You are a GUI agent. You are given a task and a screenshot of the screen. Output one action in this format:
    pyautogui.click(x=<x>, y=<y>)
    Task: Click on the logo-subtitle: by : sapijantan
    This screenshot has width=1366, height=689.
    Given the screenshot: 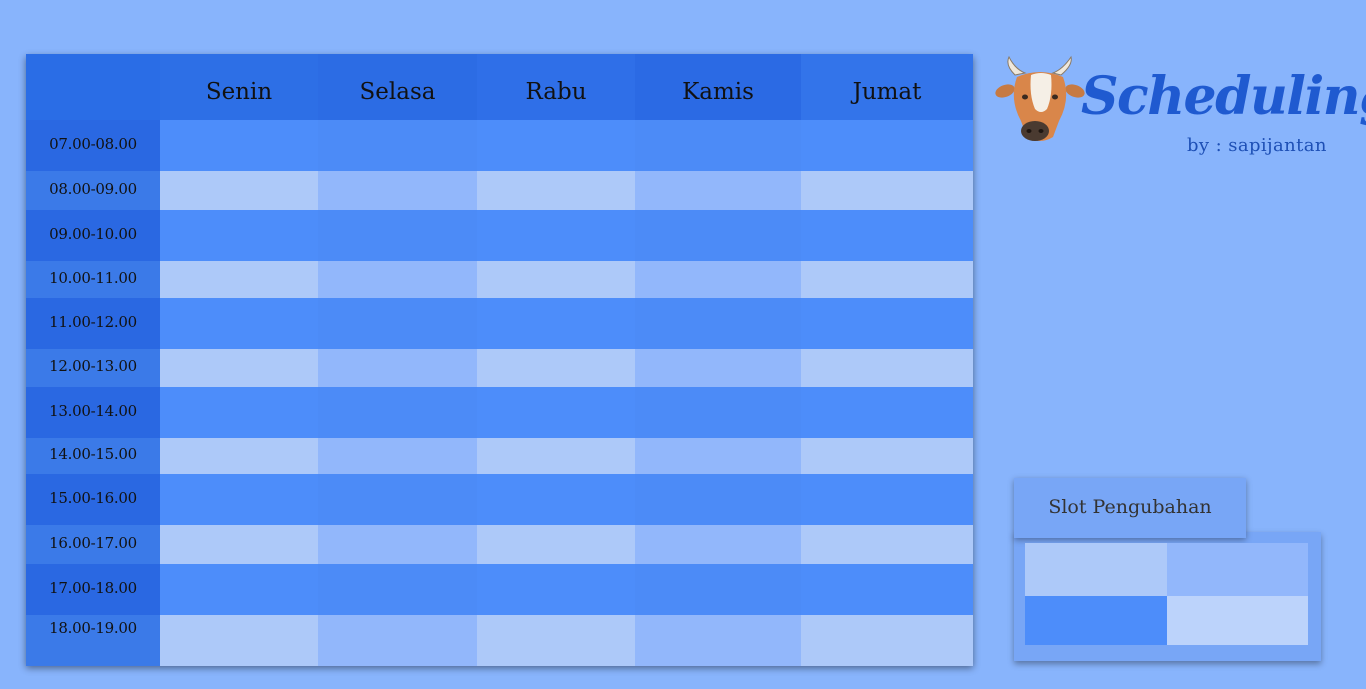 What is the action you would take?
    pyautogui.click(x=1257, y=145)
    